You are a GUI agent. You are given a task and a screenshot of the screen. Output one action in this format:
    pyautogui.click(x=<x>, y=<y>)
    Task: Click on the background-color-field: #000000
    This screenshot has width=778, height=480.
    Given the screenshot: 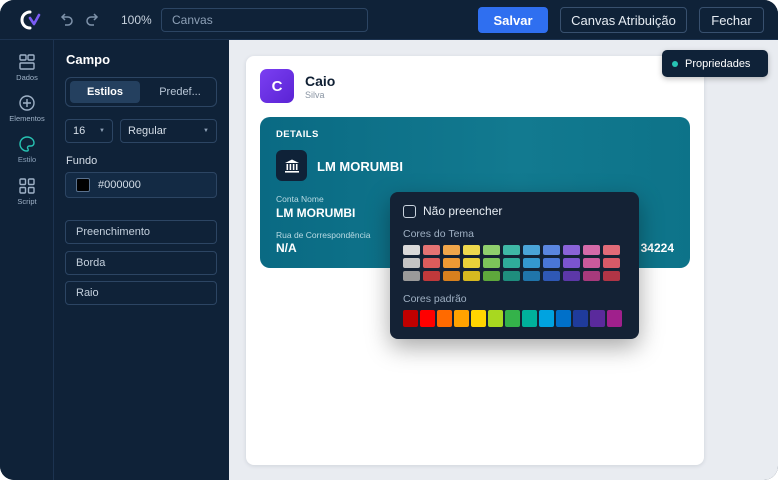 What is the action you would take?
    pyautogui.click(x=141, y=185)
    